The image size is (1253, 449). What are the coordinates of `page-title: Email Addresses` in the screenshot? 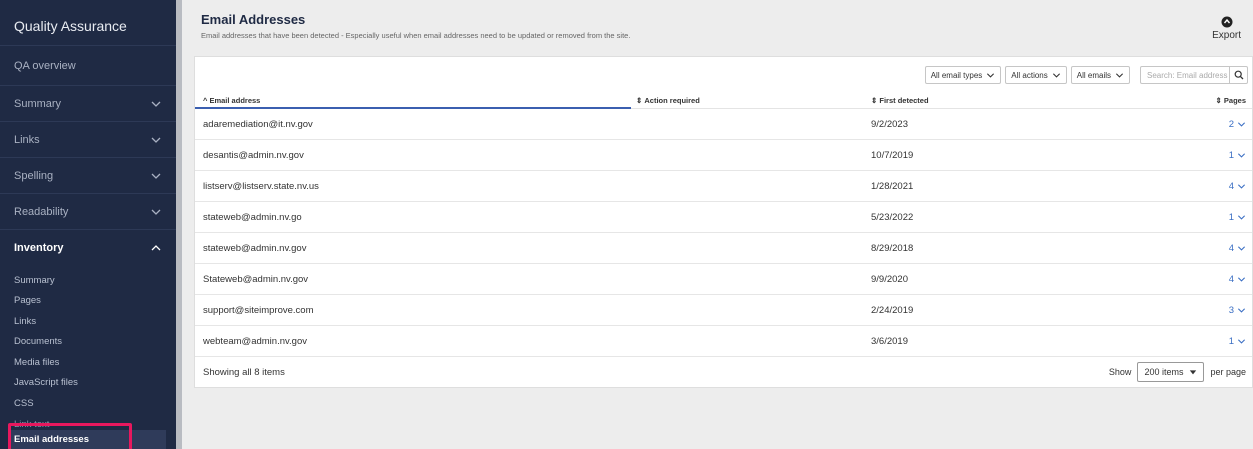 It's located at (253, 19).